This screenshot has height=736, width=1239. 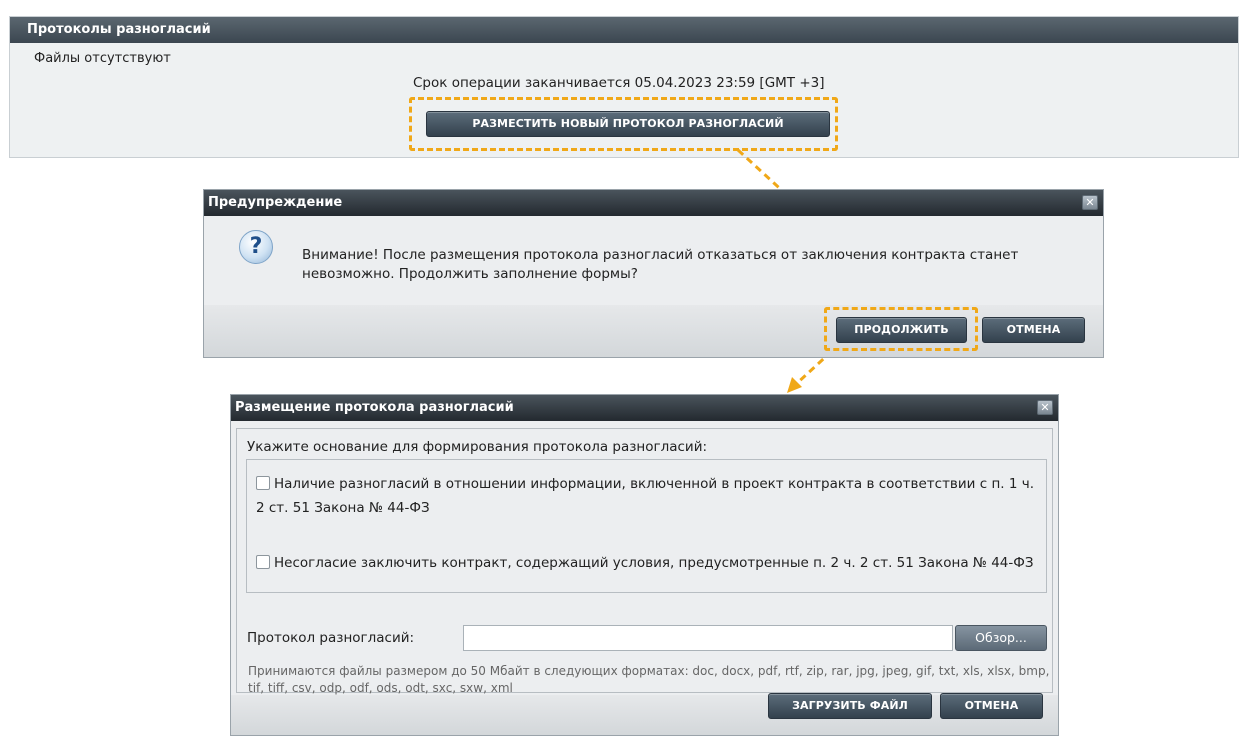 I want to click on warning-dialog-title: Предупреждение, so click(x=275, y=202).